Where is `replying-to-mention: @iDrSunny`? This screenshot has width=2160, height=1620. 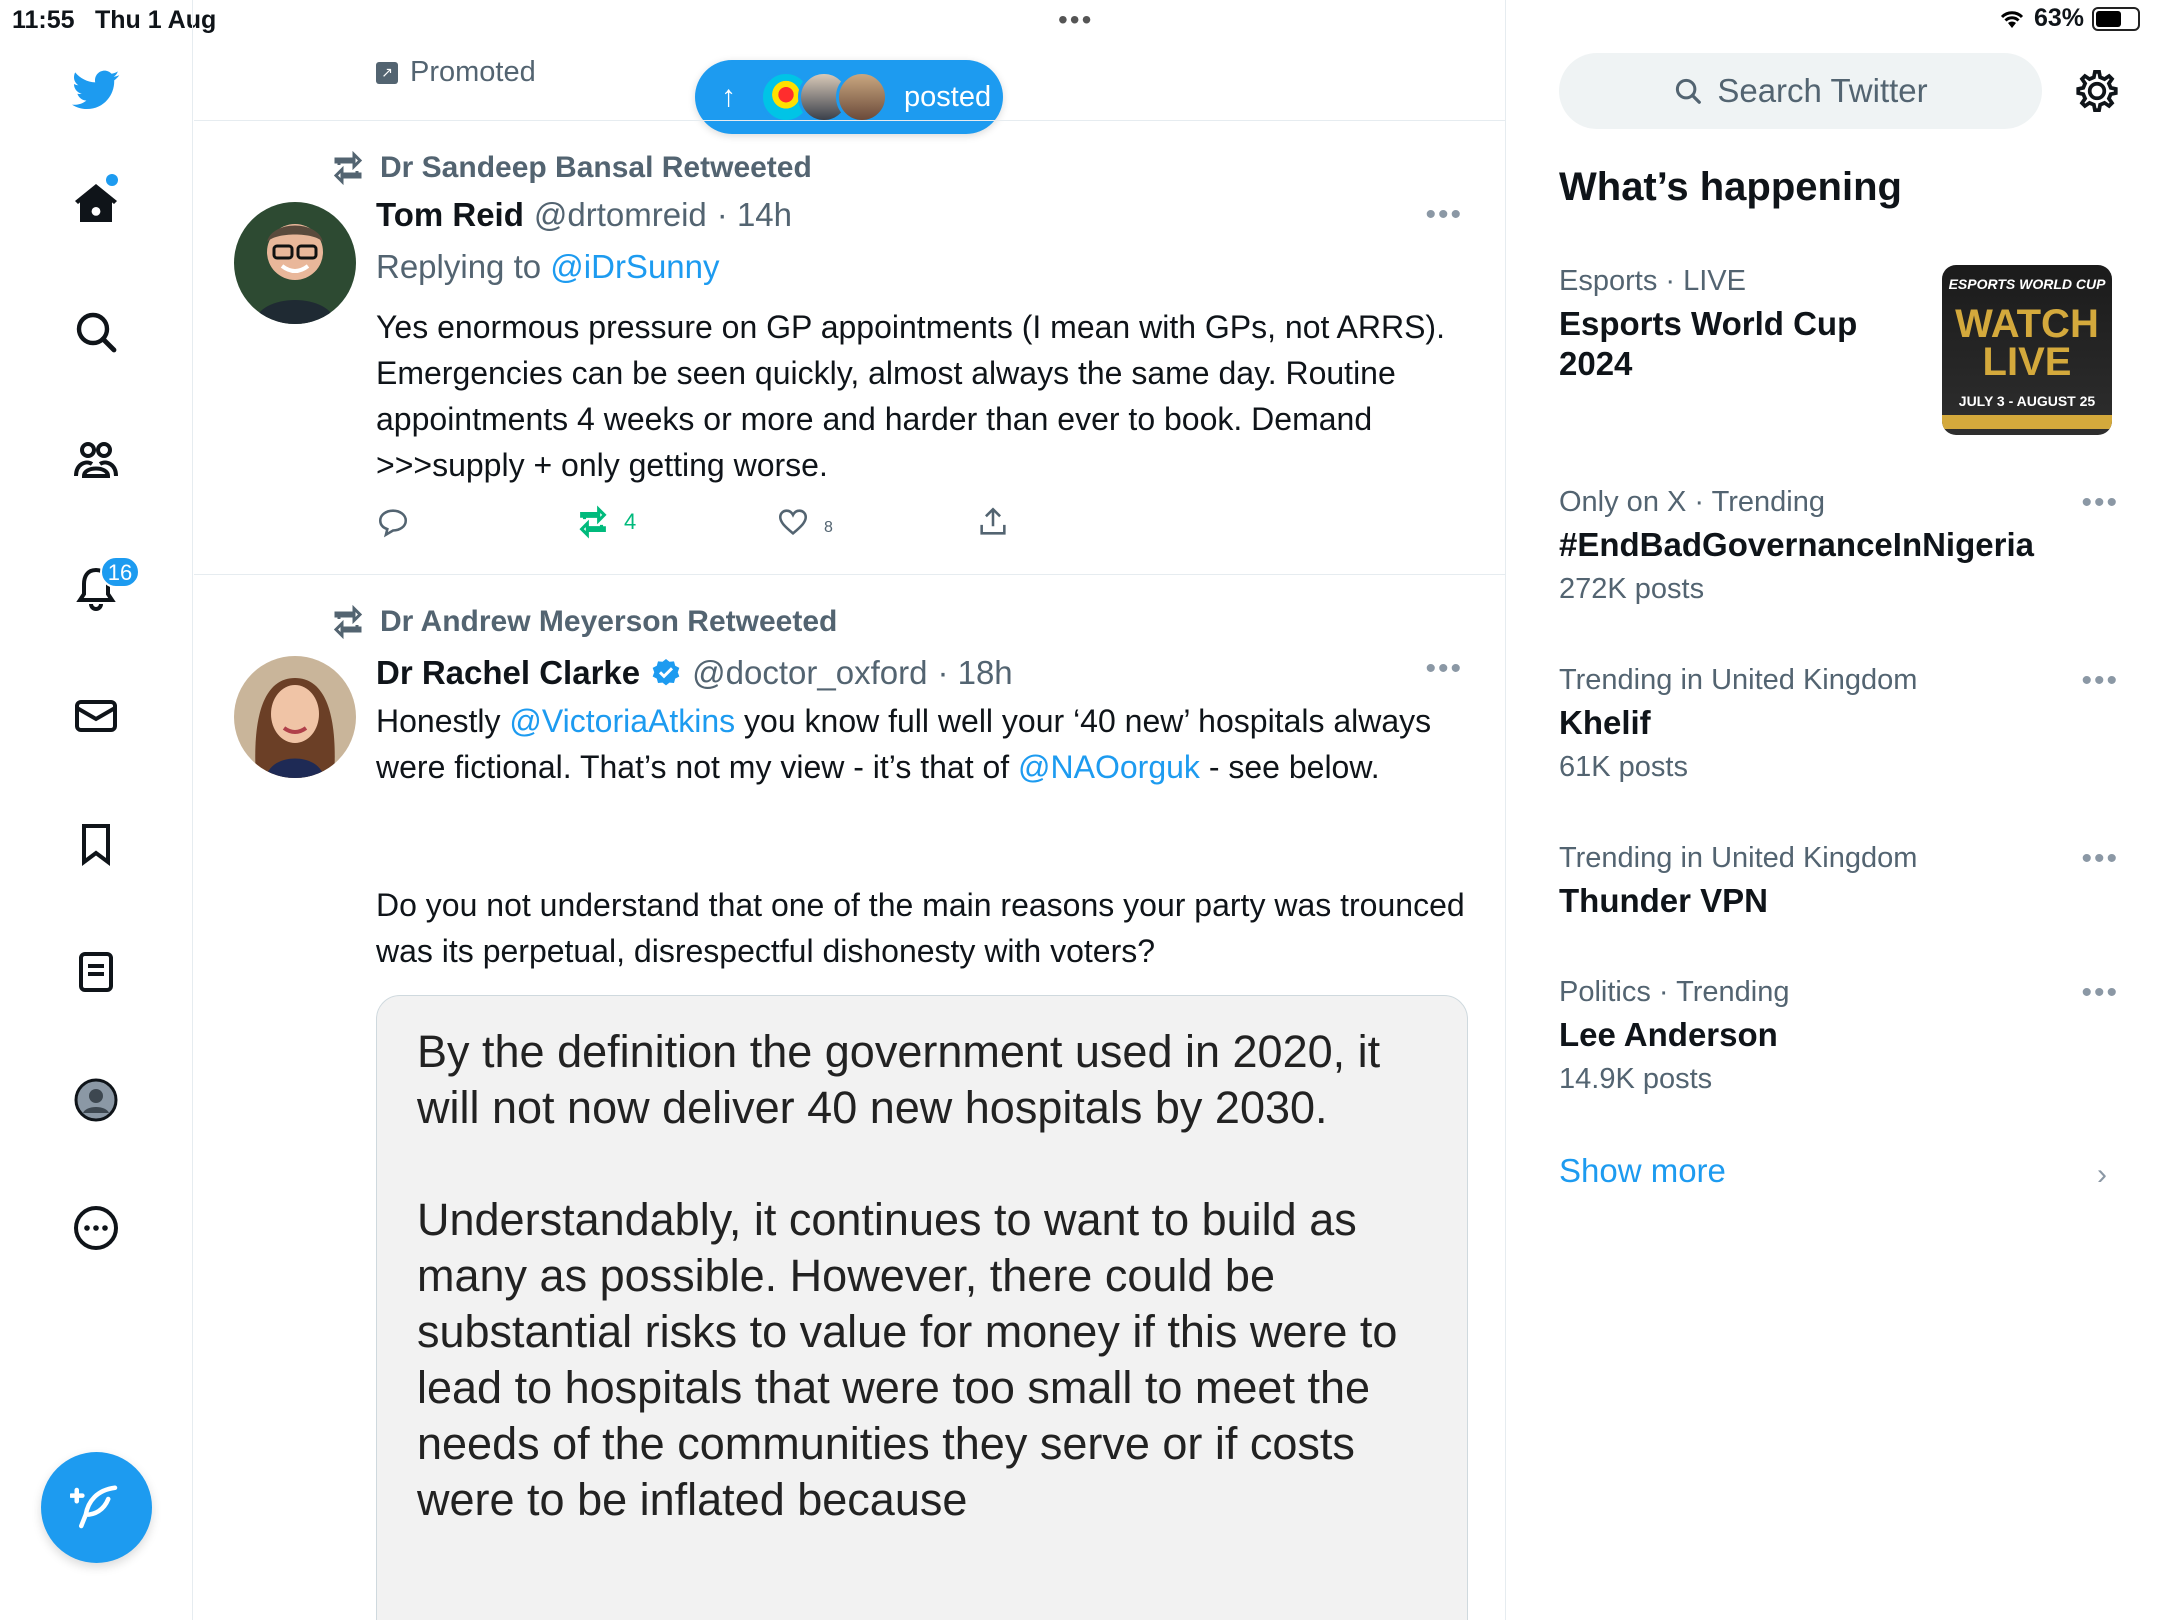
replying-to-mention: @iDrSunny is located at coordinates (634, 266).